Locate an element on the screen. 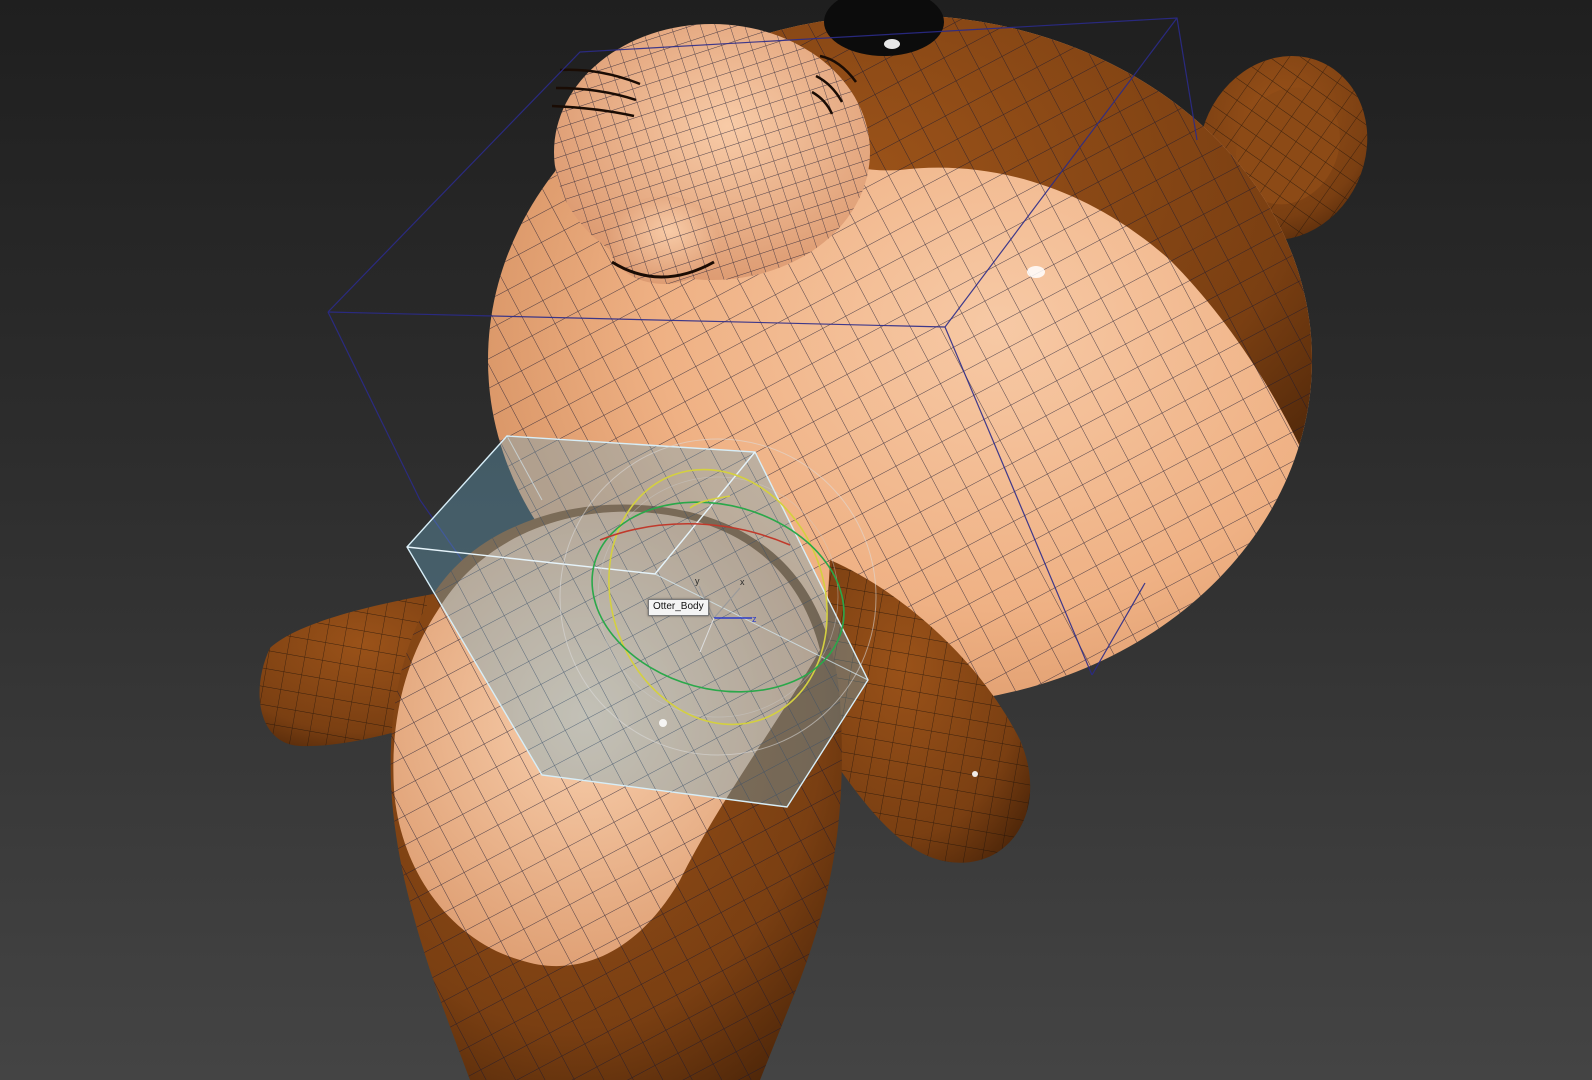 Image resolution: width=1592 pixels, height=1080 pixels. axis-label-y: y is located at coordinates (697, 581).